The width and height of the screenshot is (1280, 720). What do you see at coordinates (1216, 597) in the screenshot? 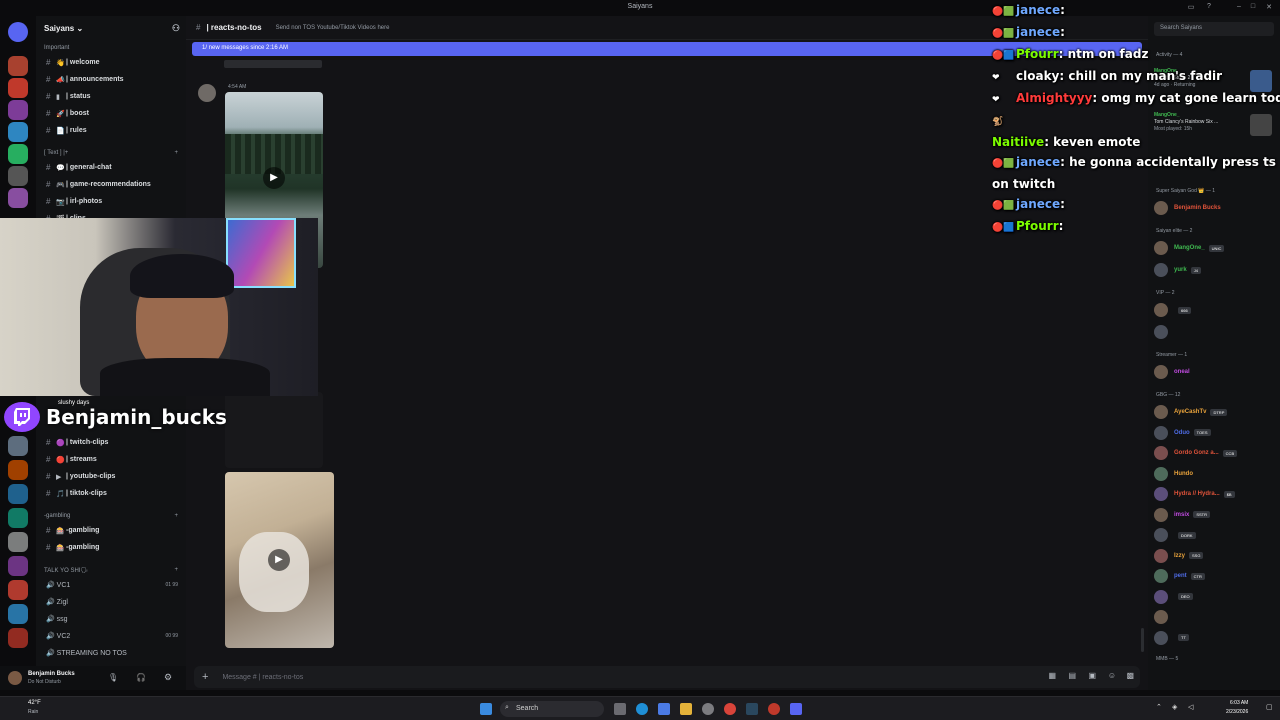
I see `member-item: DEO` at bounding box center [1216, 597].